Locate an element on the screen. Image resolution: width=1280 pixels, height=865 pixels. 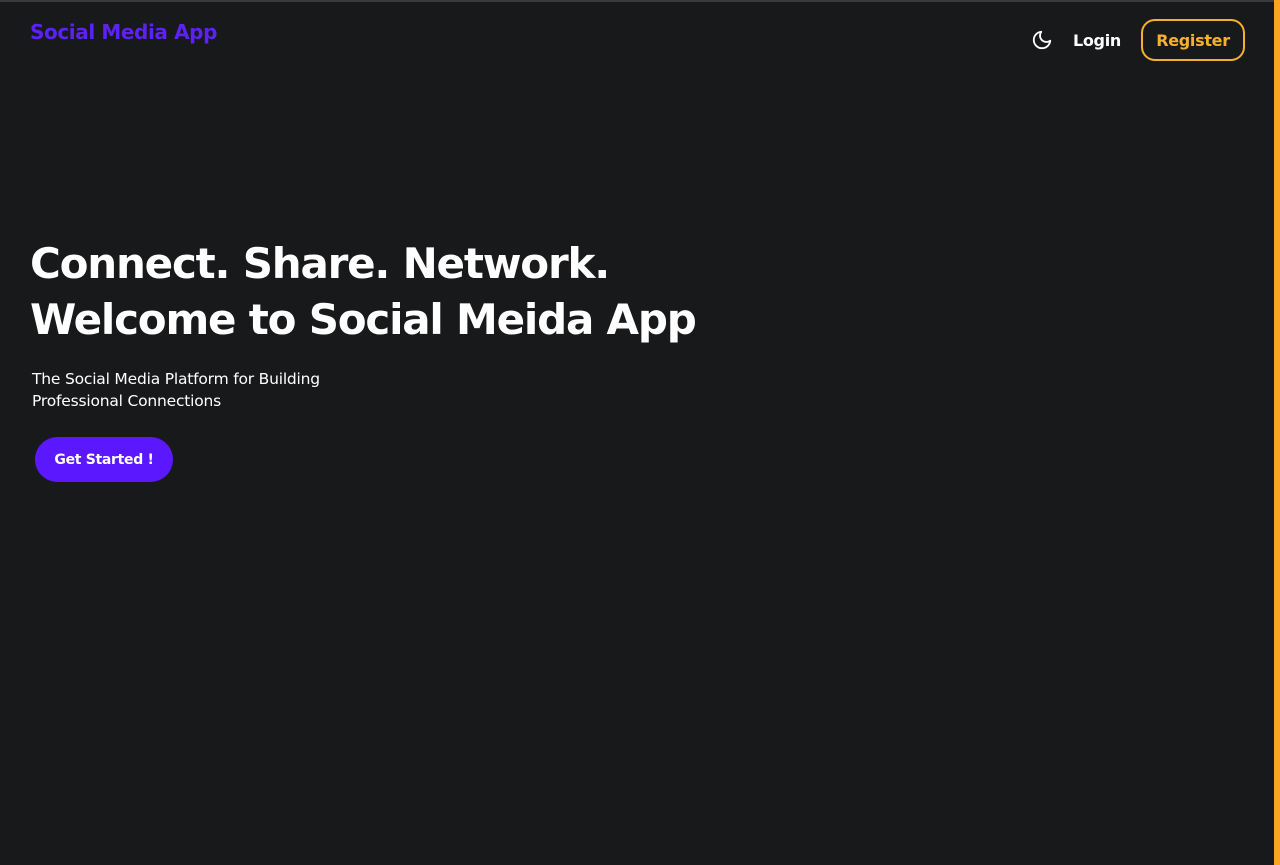
hero-title-line-1: Connect. Share. Network. is located at coordinates (320, 263).